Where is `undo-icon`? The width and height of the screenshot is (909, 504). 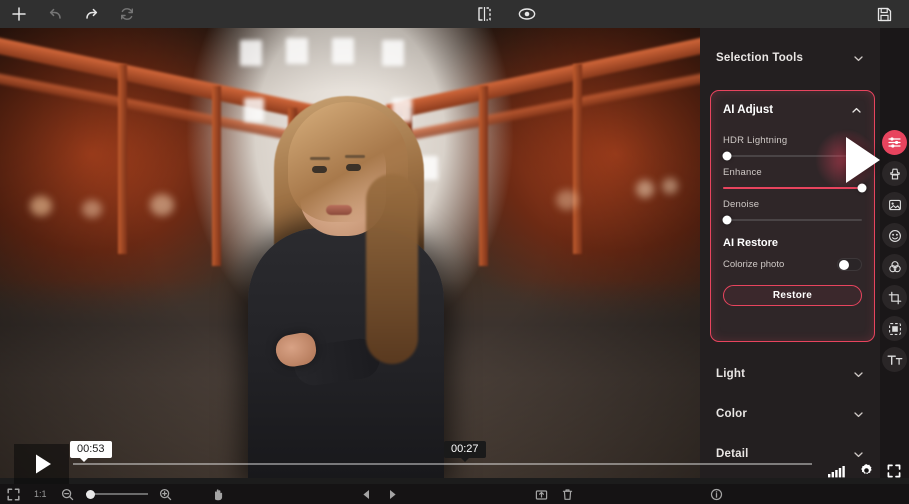 undo-icon is located at coordinates (55, 14).